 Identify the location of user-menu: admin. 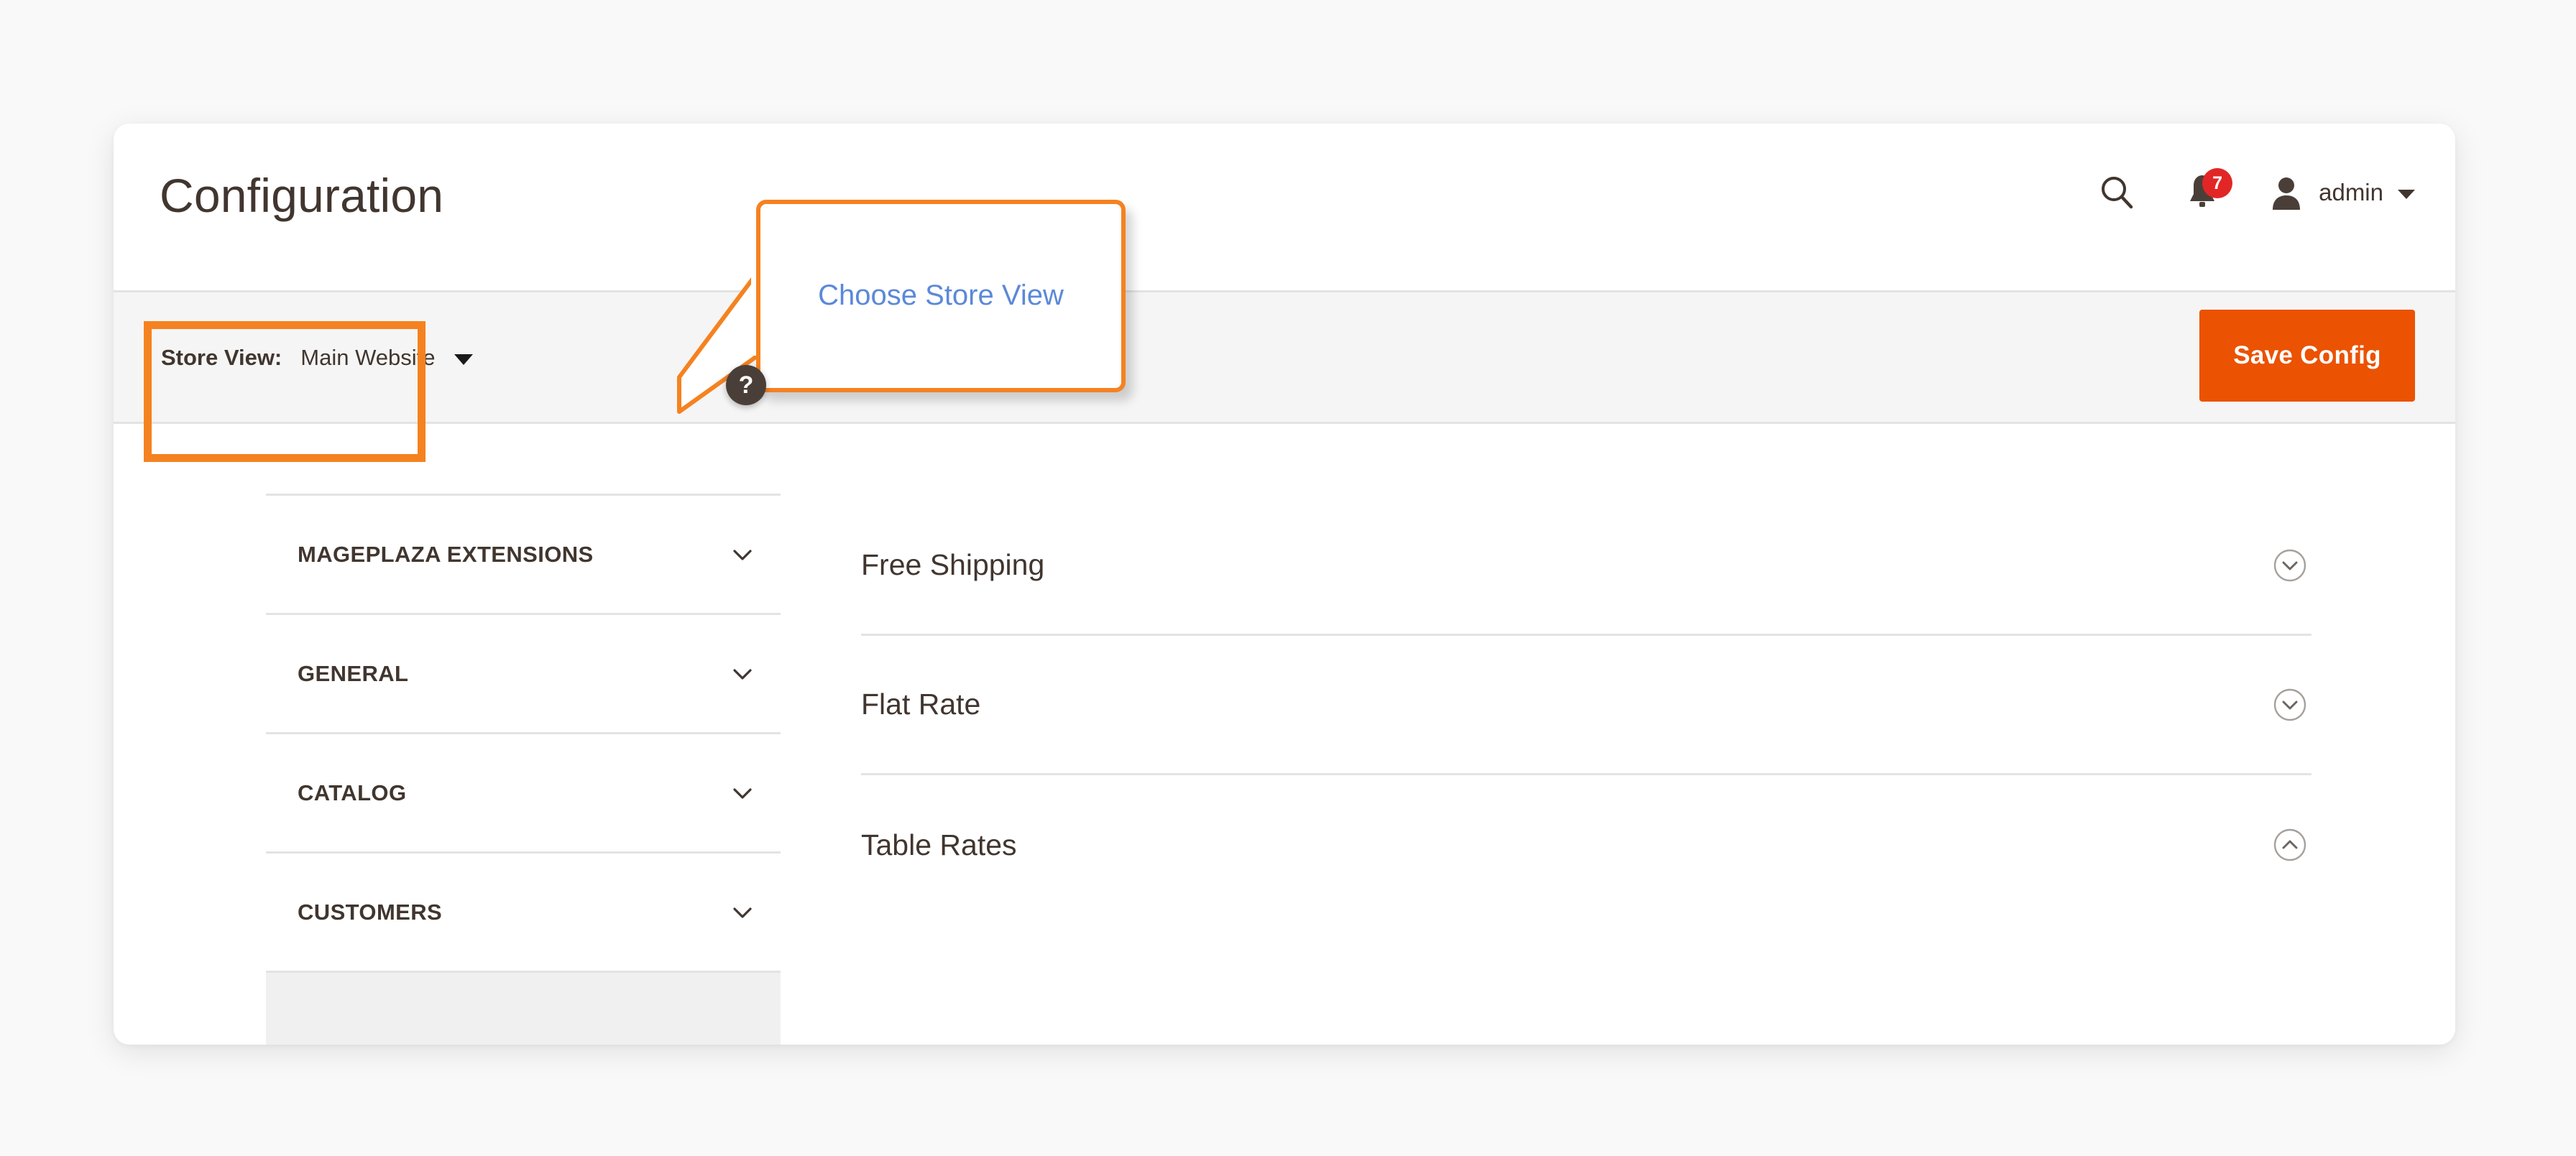
(2341, 192).